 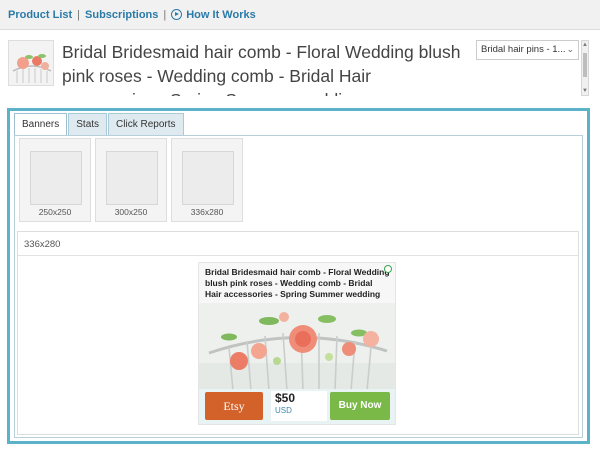 What do you see at coordinates (283, 410) in the screenshot?
I see `price-currency: USD` at bounding box center [283, 410].